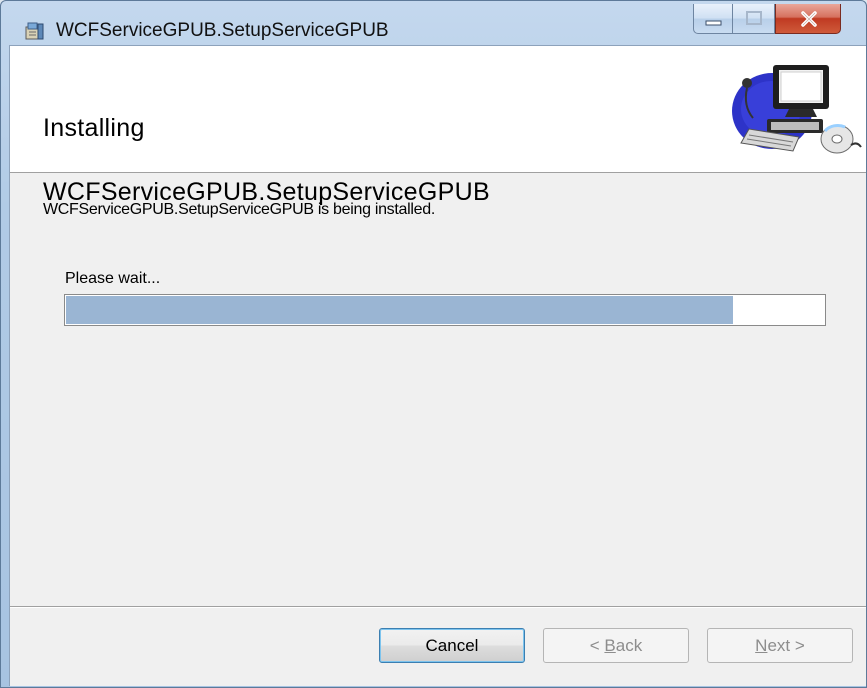 The image size is (867, 688). Describe the element at coordinates (94, 128) in the screenshot. I see `page-title-line-1: Installing` at that location.